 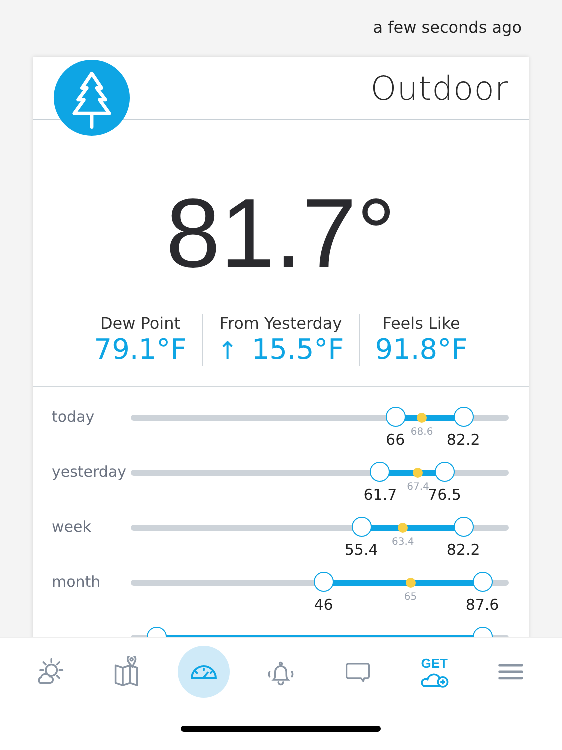 What do you see at coordinates (434, 672) in the screenshot?
I see `get-tab: GET` at bounding box center [434, 672].